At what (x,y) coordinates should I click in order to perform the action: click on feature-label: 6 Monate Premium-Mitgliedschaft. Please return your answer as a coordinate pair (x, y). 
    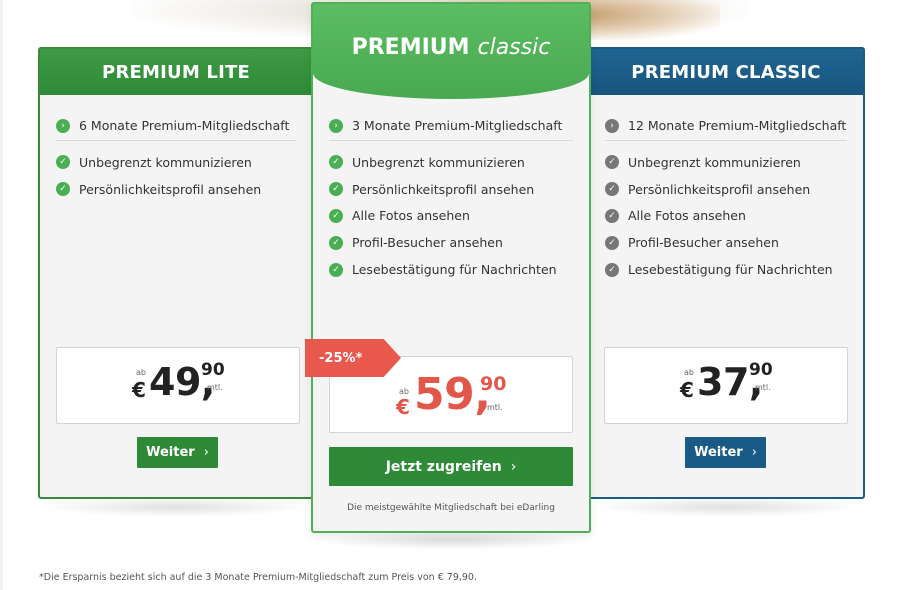
    Looking at the image, I should click on (184, 125).